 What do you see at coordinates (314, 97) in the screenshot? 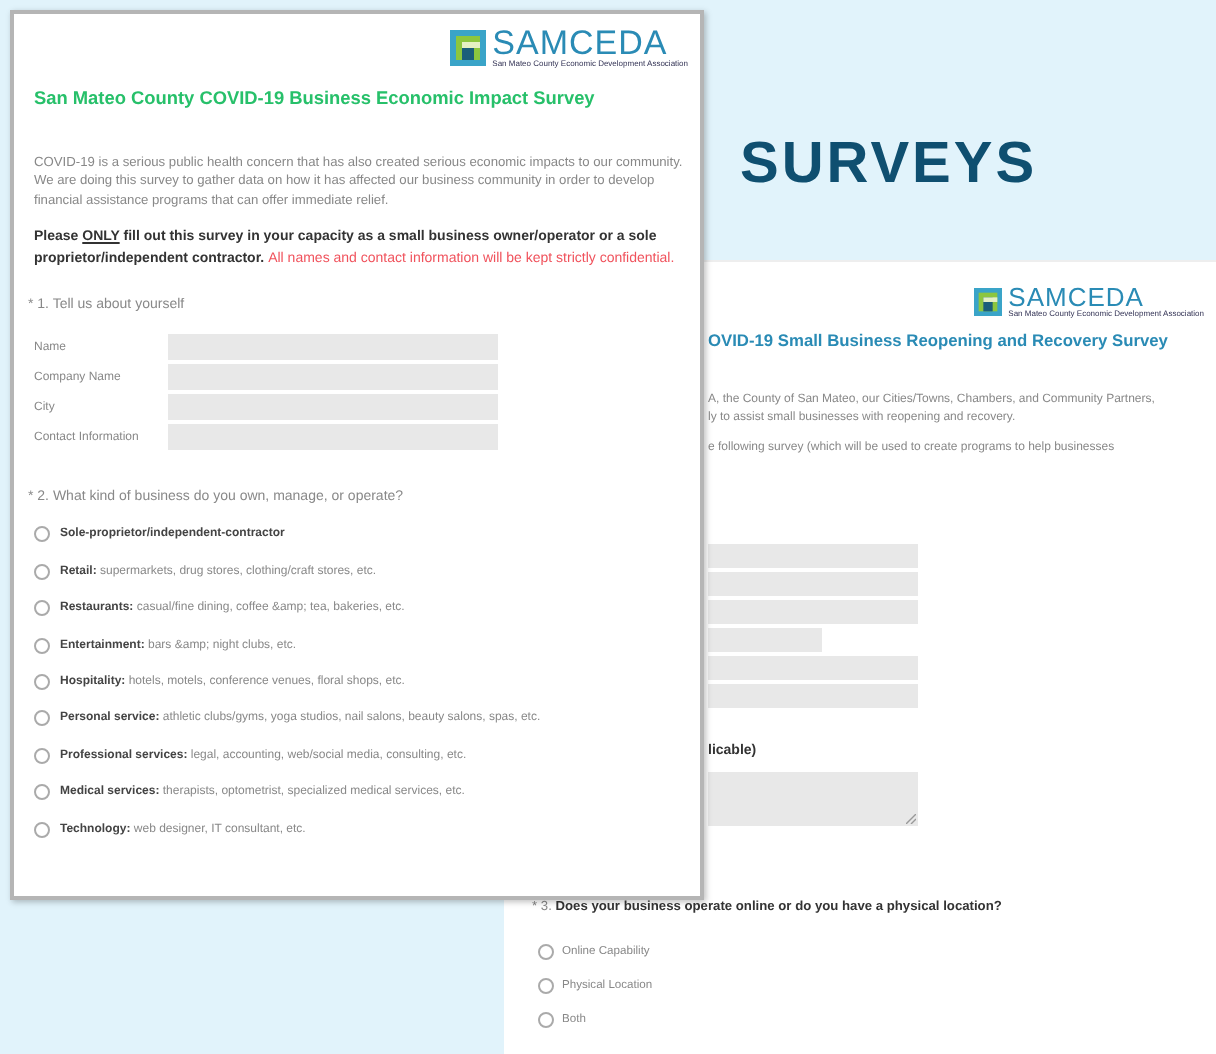
I see `survey-title: San Mateo County COVID-19 Business Economic Impact Survey` at bounding box center [314, 97].